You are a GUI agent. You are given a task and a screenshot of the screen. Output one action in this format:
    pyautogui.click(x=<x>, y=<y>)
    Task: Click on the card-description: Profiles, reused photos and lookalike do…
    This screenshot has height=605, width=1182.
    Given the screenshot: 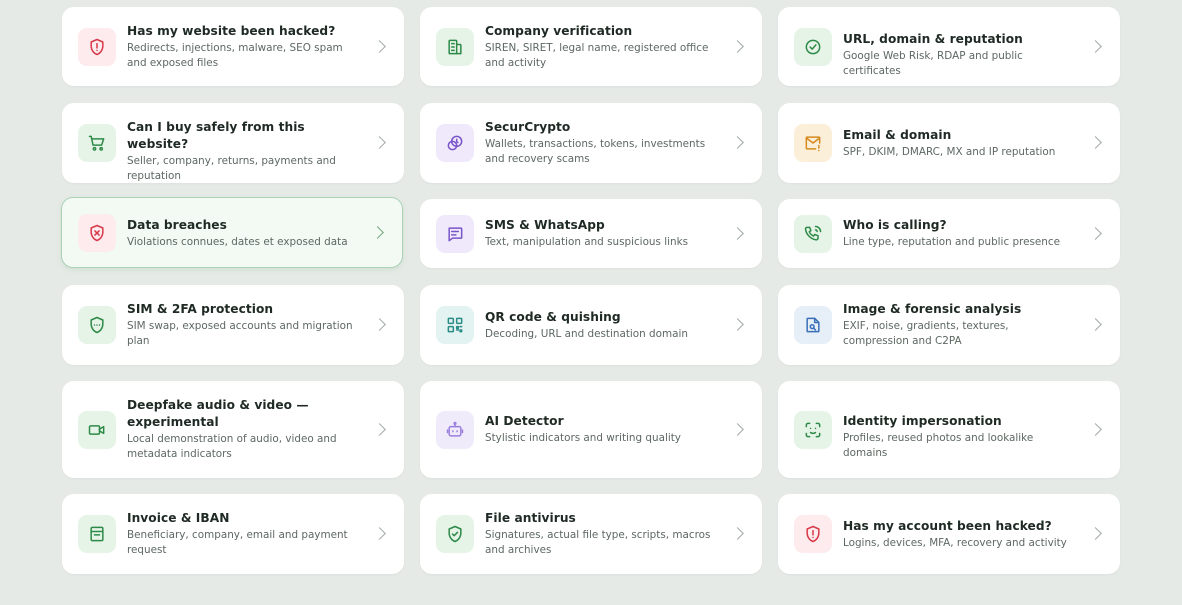 What is the action you would take?
    pyautogui.click(x=938, y=445)
    